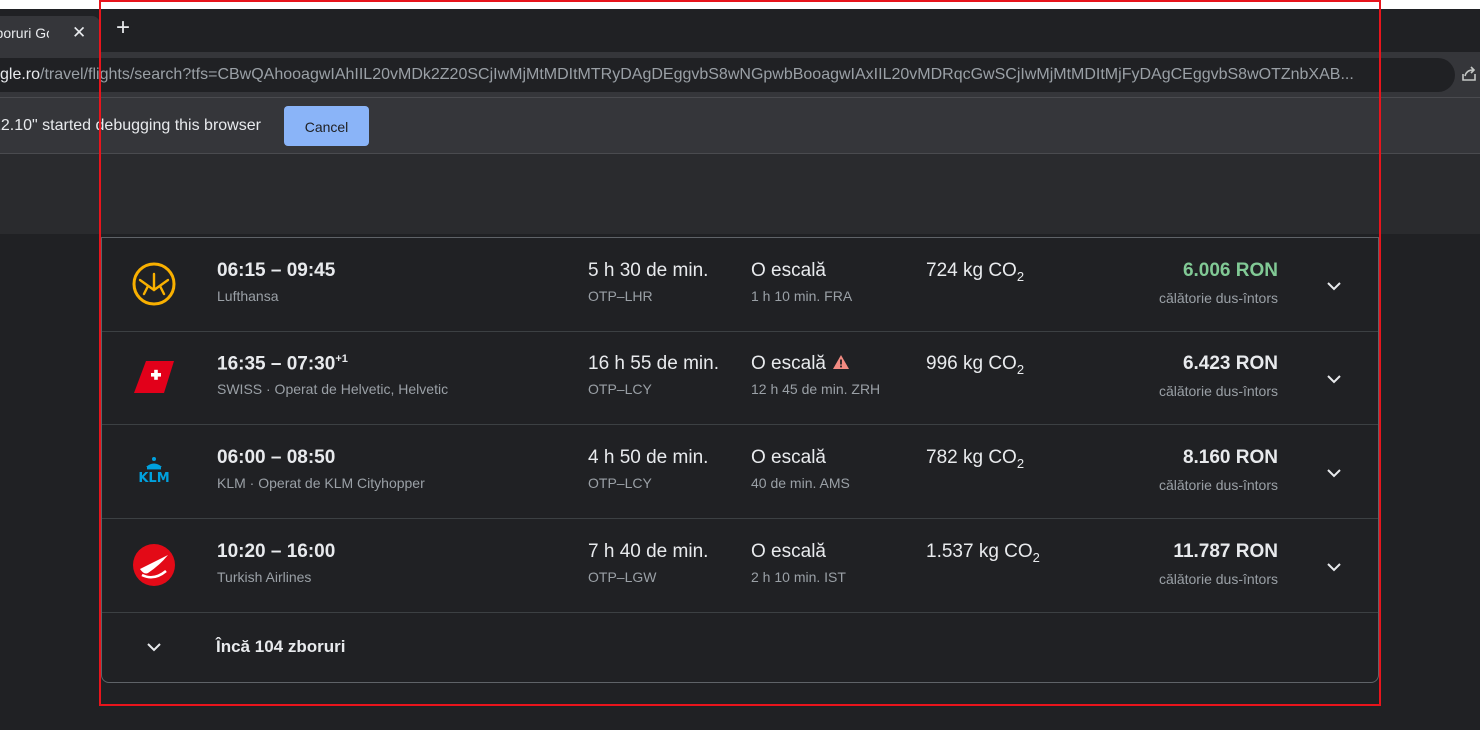 This screenshot has width=1480, height=730. I want to click on tab-bar: Zboruri Google ✕ +, so click(740, 30).